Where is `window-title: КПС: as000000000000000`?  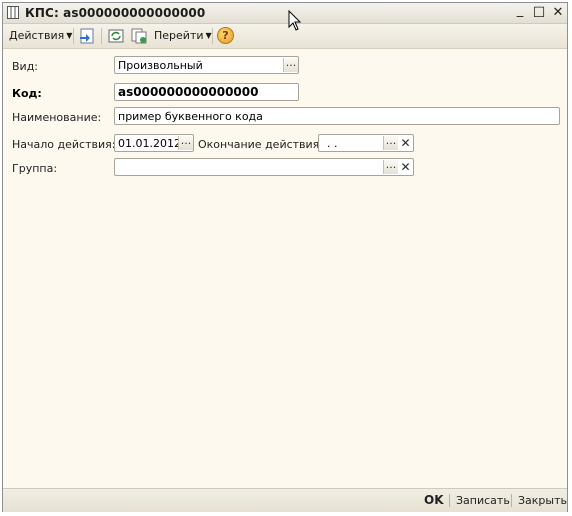 window-title: КПС: as000000000000000 is located at coordinates (115, 13).